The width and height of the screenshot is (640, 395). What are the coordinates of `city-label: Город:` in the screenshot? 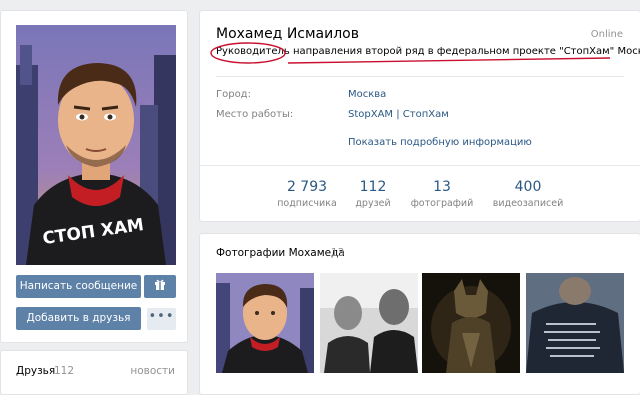 It's located at (233, 94).